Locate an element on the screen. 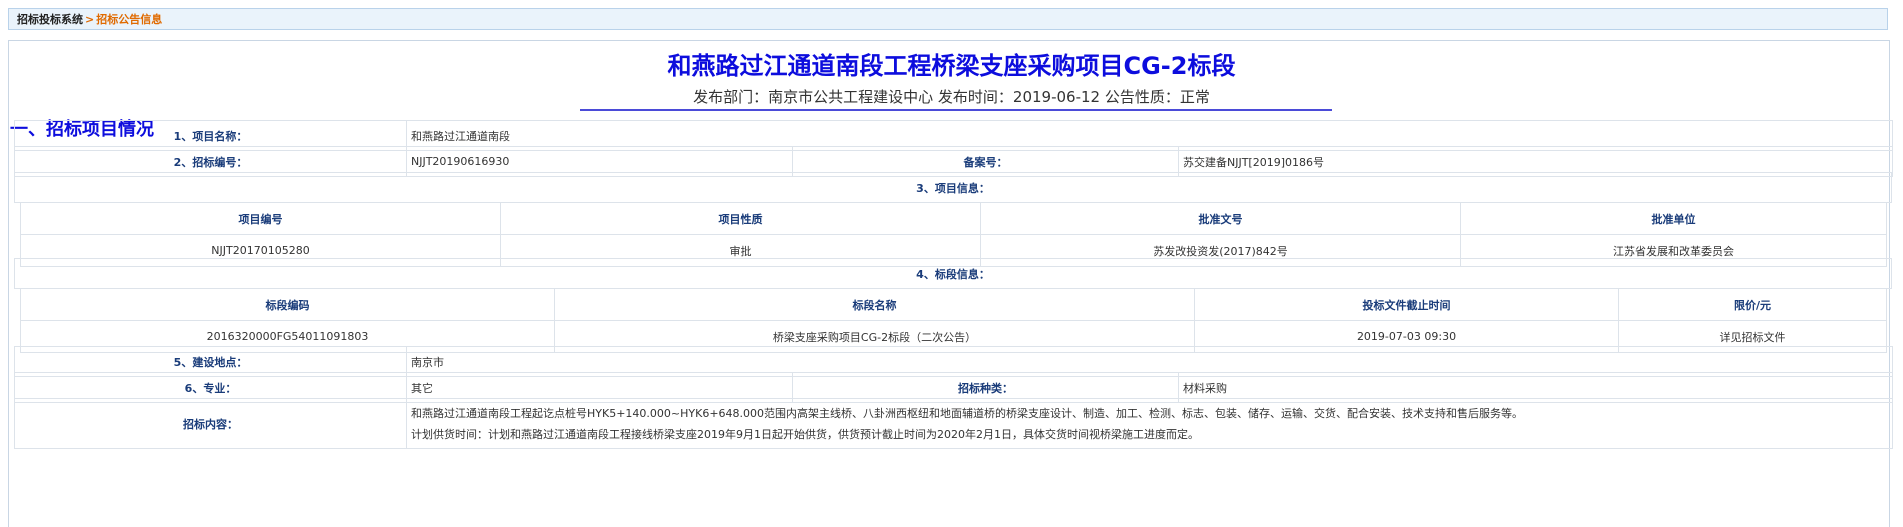 Image resolution: width=1903 pixels, height=527 pixels. project-info-label: 3、项目信息： is located at coordinates (953, 187).